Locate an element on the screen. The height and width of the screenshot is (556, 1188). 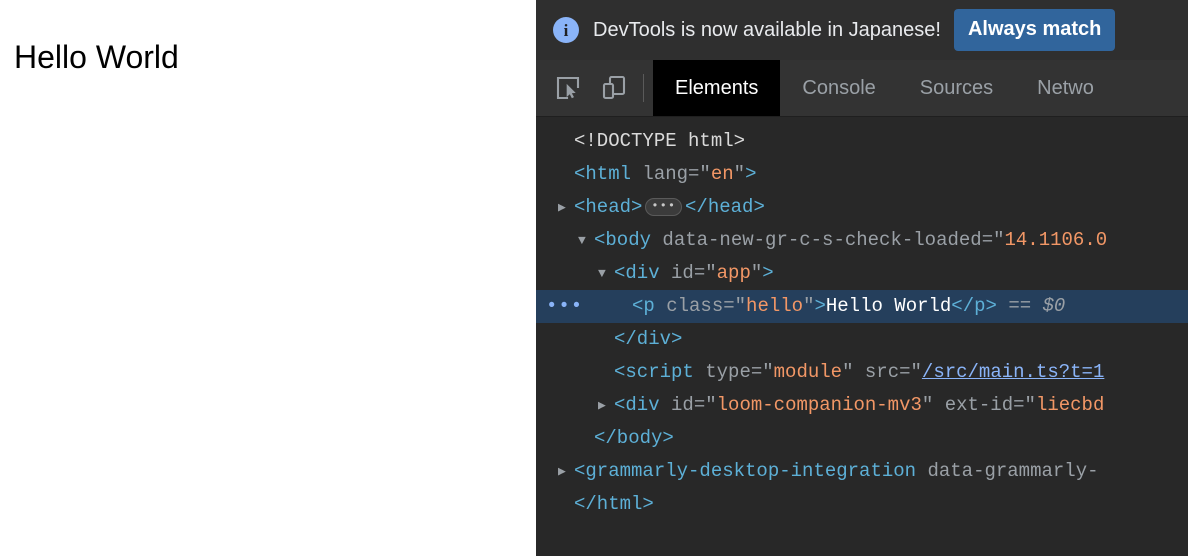
tab-console: Console is located at coordinates (838, 88).